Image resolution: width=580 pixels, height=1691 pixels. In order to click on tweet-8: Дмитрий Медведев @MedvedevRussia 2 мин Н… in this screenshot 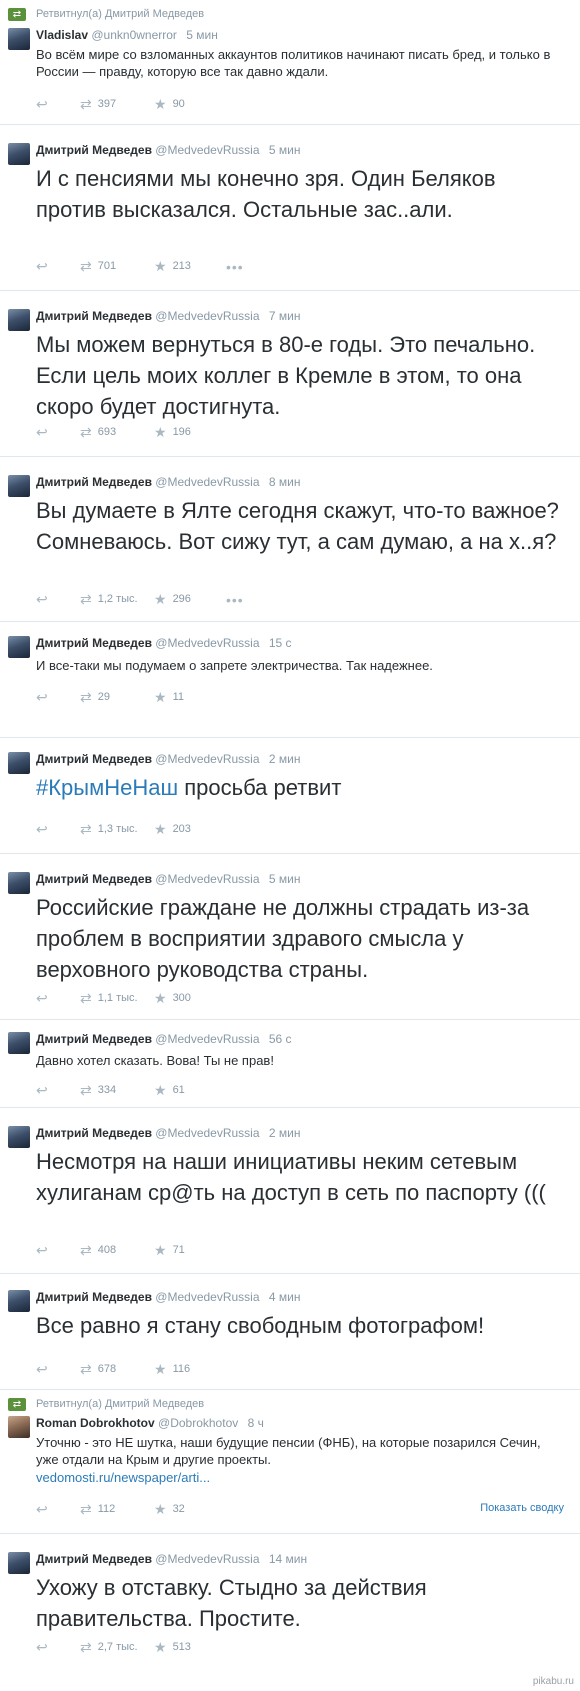, I will do `click(290, 1191)`.